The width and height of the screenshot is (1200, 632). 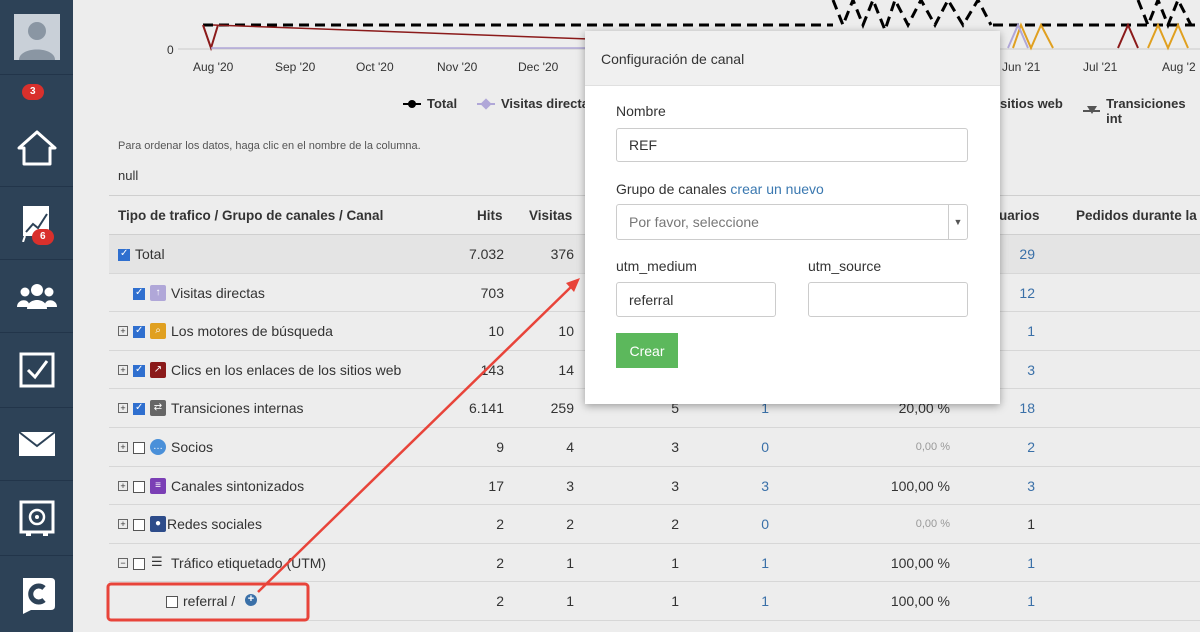 I want to click on col-header-orders: Pedidos durante la, so click(x=1136, y=215).